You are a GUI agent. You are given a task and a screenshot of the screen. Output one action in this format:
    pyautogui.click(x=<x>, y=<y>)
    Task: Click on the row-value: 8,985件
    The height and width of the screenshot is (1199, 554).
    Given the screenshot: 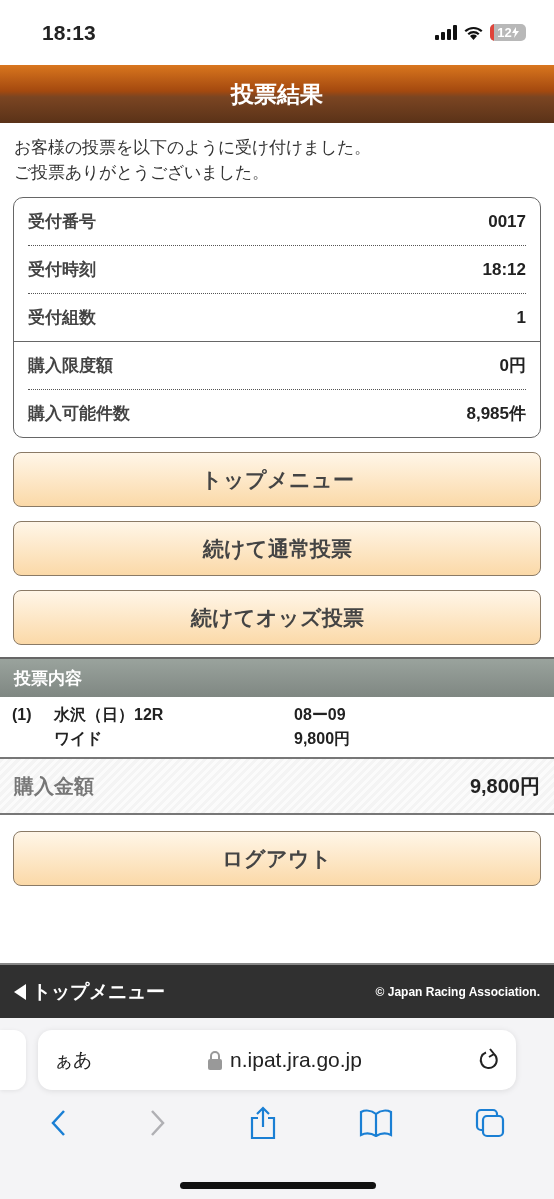 What is the action you would take?
    pyautogui.click(x=496, y=414)
    